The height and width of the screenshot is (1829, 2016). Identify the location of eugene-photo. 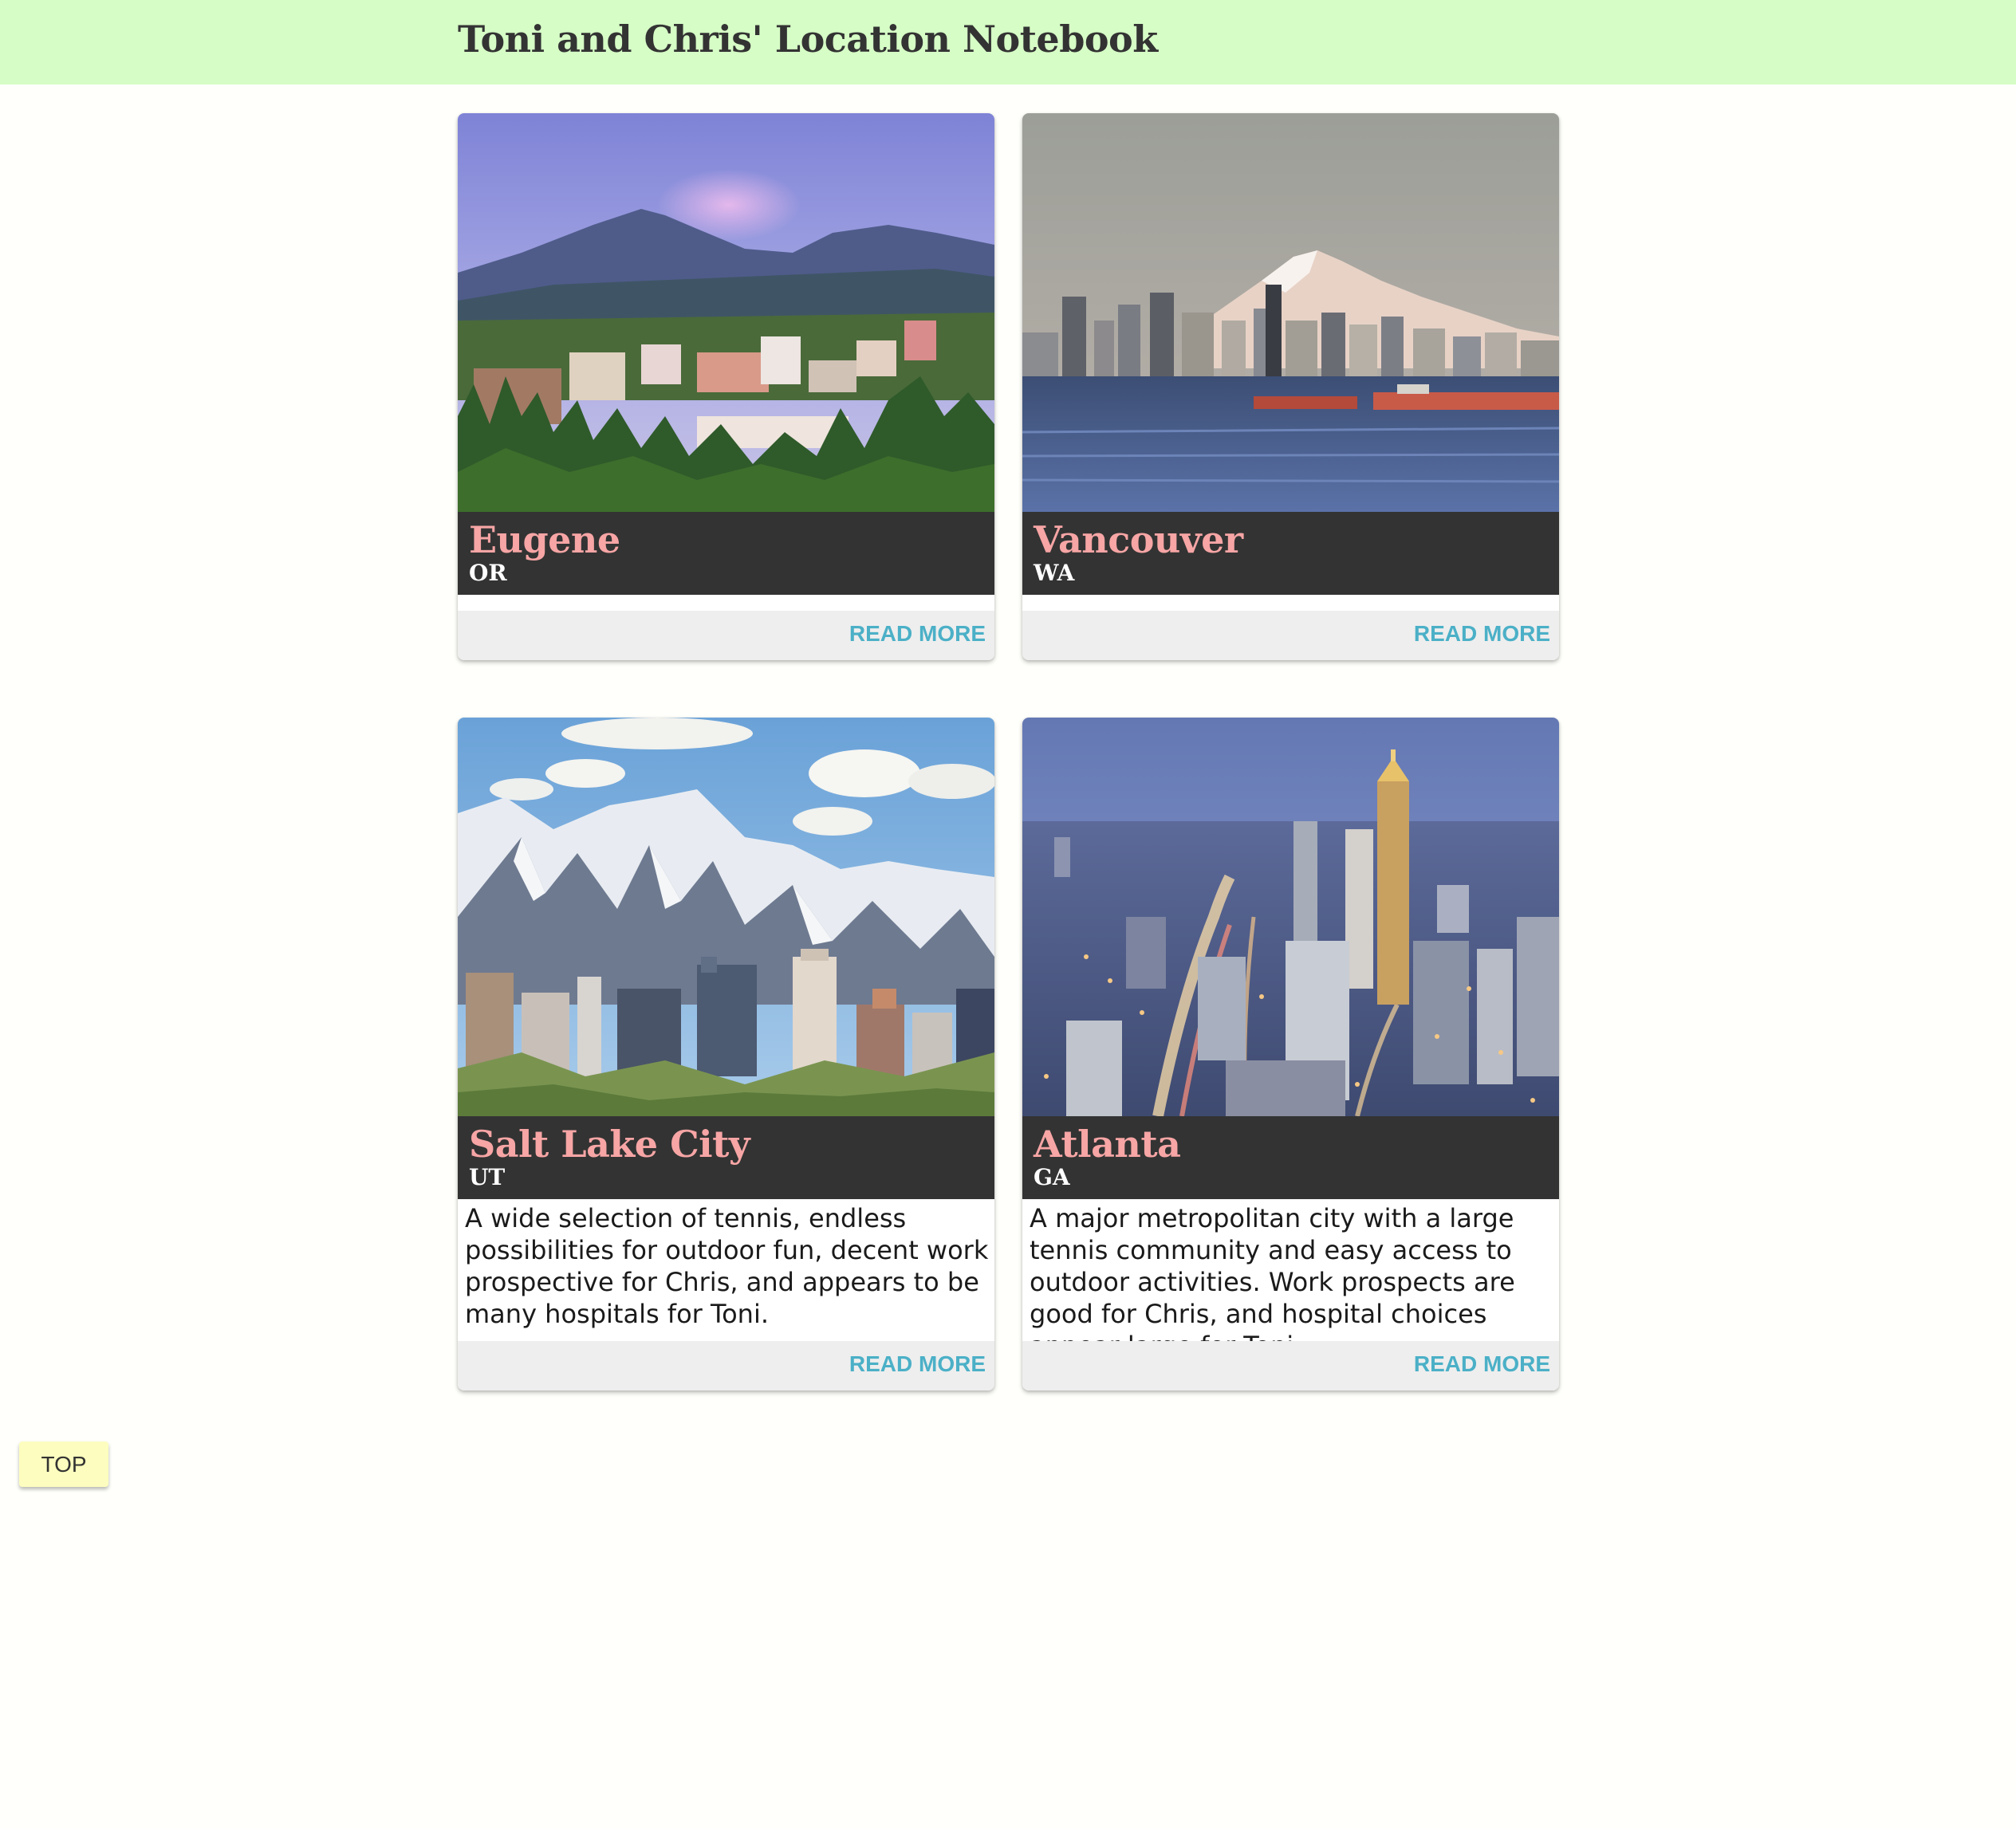
(726, 312).